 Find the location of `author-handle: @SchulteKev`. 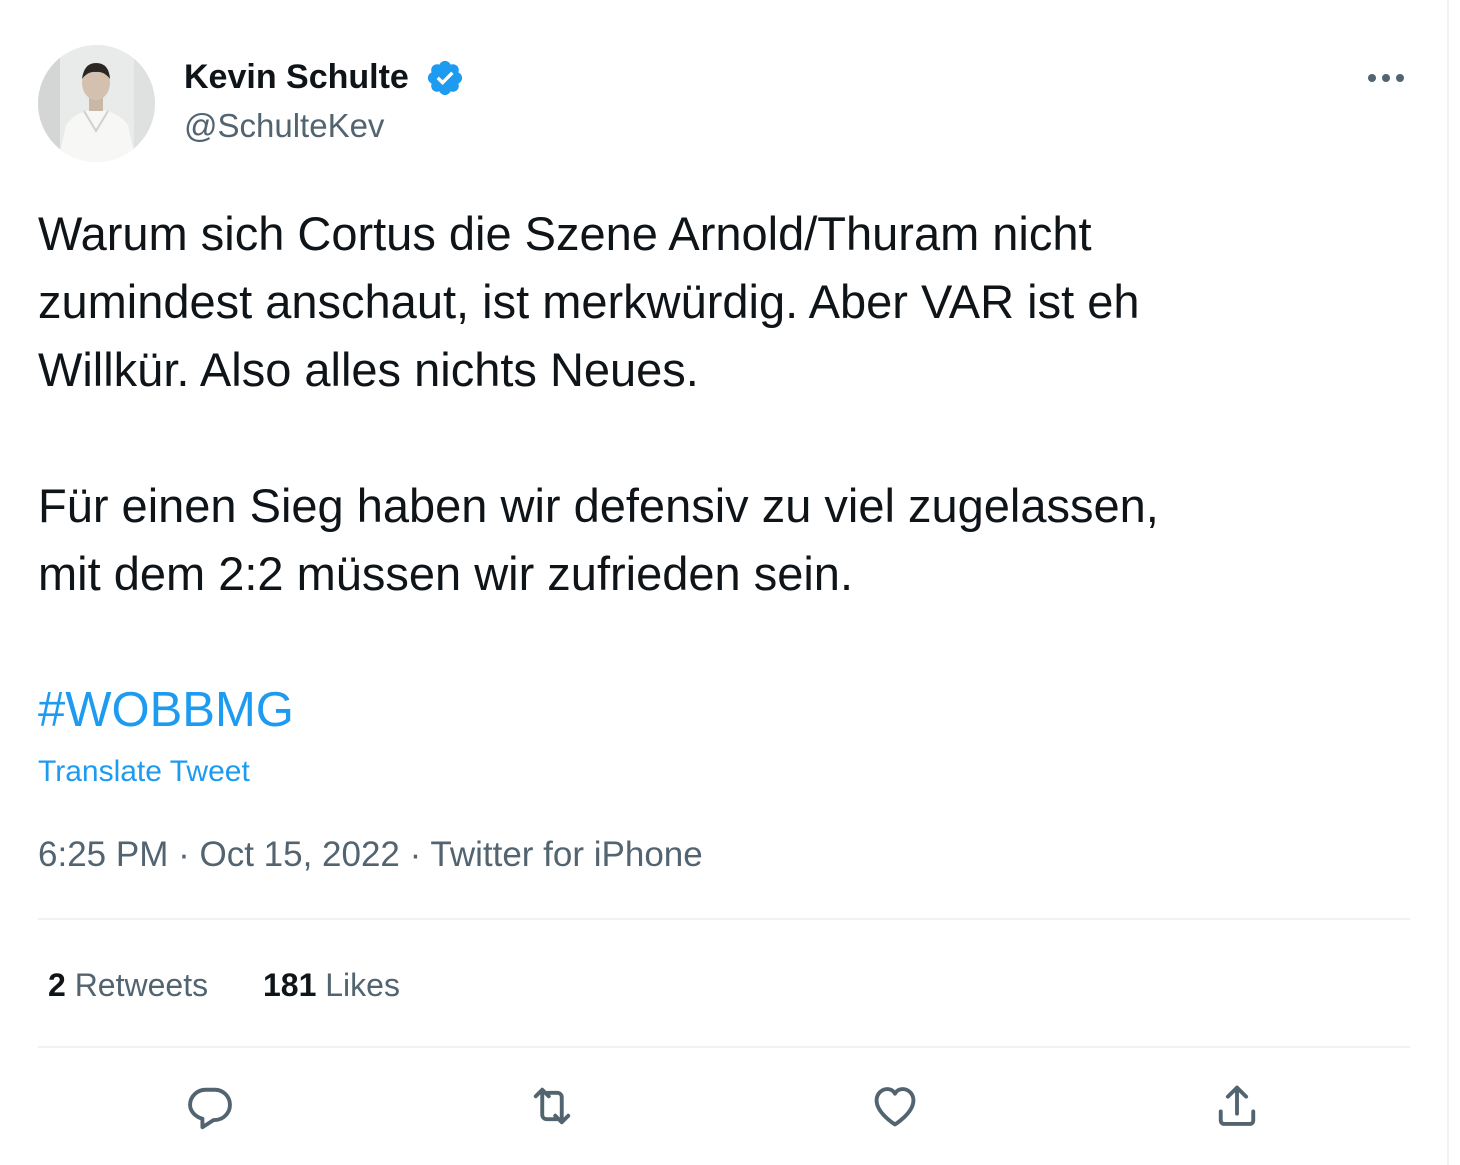

author-handle: @SchulteKev is located at coordinates (284, 126).